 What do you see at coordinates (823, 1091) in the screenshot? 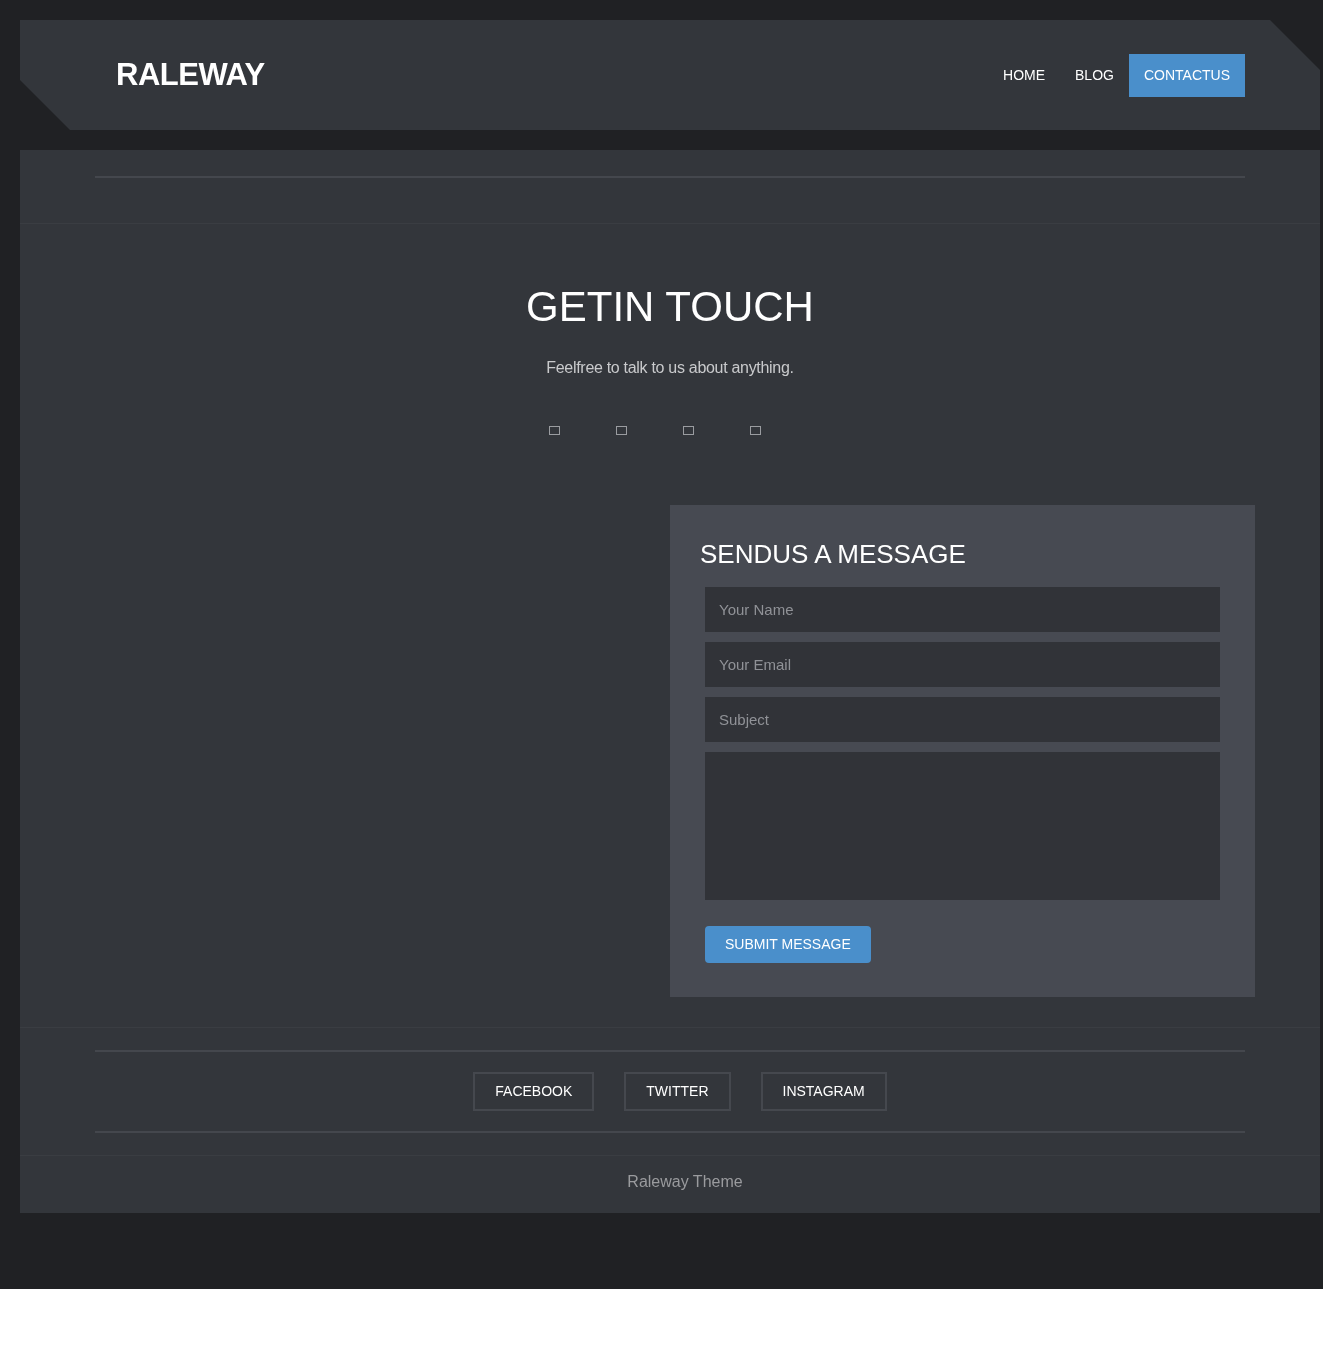
I see `social-button: INSTAGRAM` at bounding box center [823, 1091].